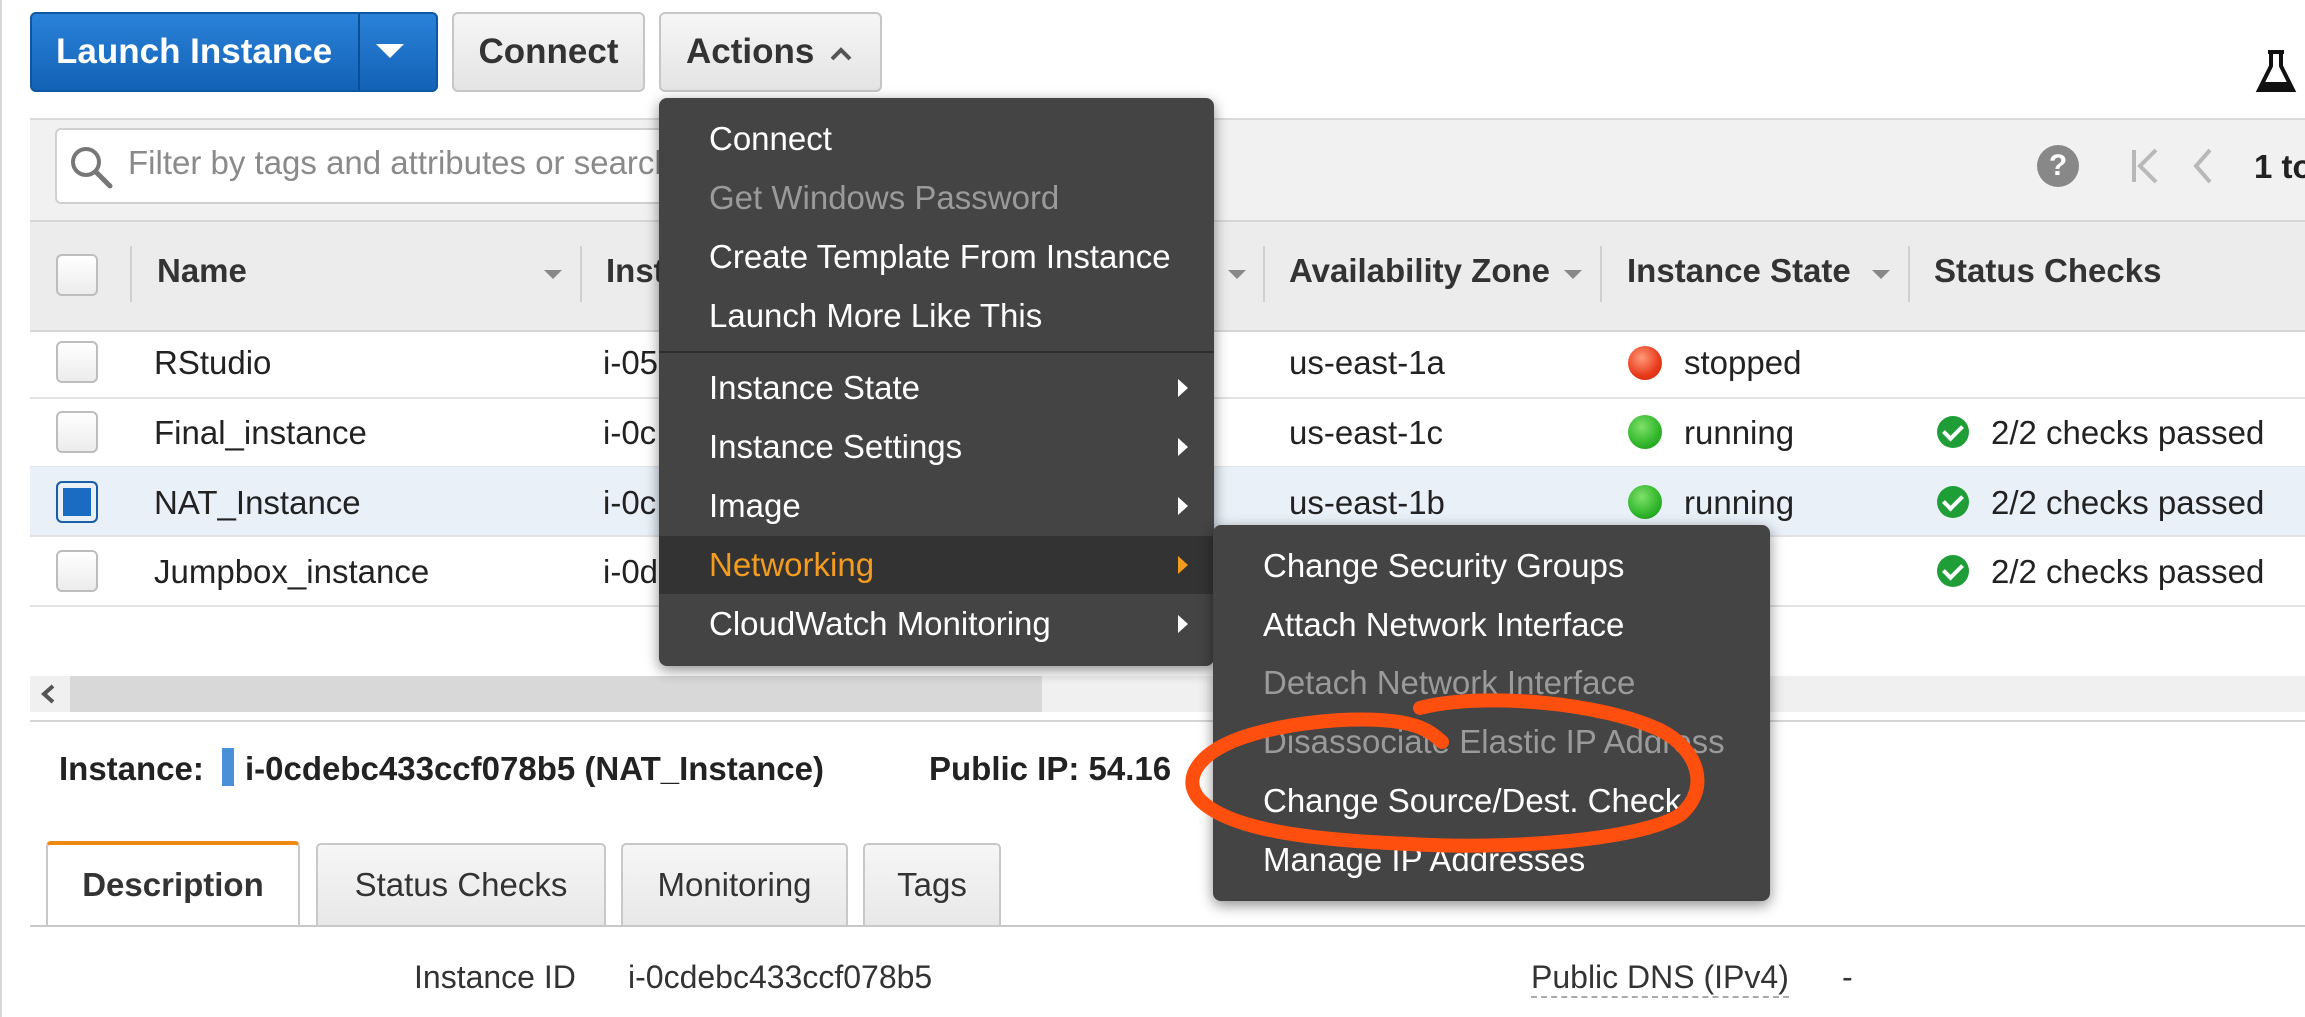 This screenshot has height=1017, width=2305. What do you see at coordinates (880, 623) in the screenshot?
I see `menu-item-label: CloudWatch Monitoring` at bounding box center [880, 623].